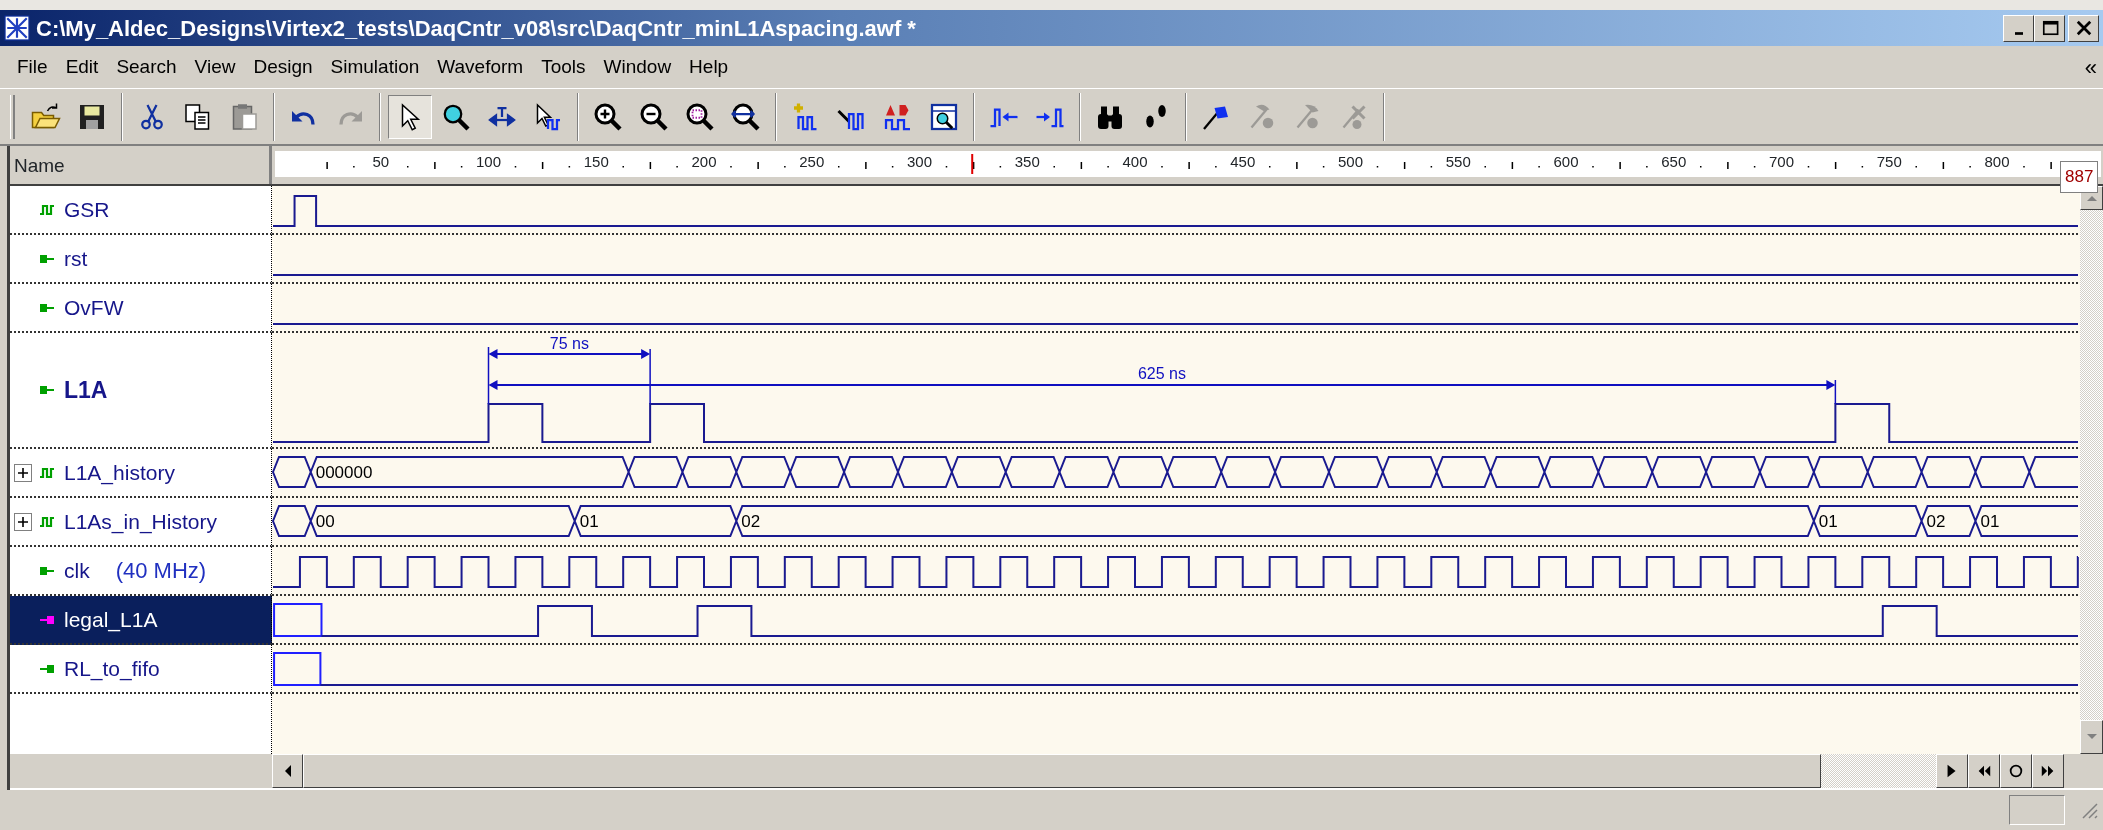 Image resolution: width=2103 pixels, height=830 pixels. What do you see at coordinates (111, 620) in the screenshot?
I see `signal-name: legal_L1A` at bounding box center [111, 620].